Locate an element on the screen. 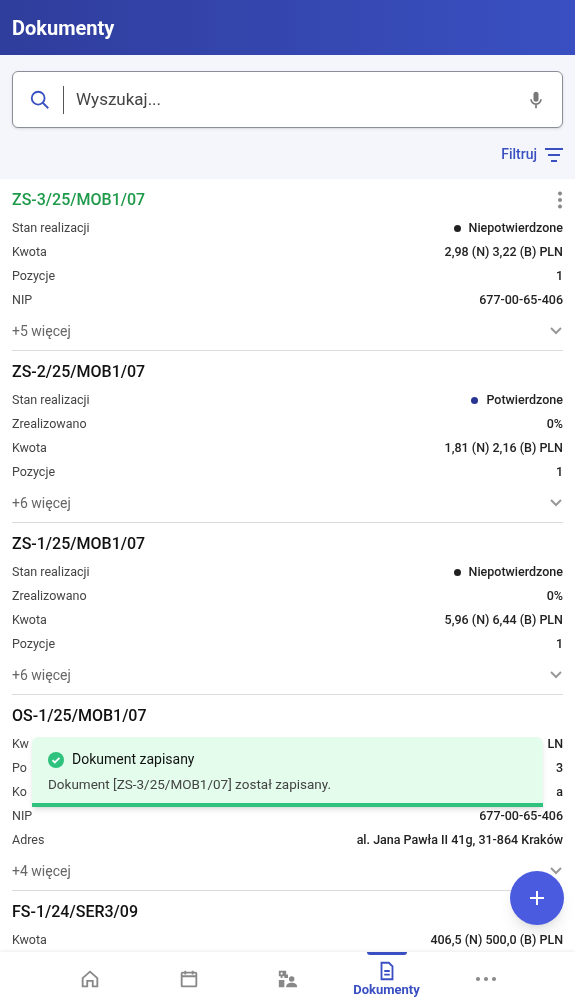 This screenshot has width=575, height=1005. document-title: ZS-3/25/MOB1/07 is located at coordinates (79, 199).